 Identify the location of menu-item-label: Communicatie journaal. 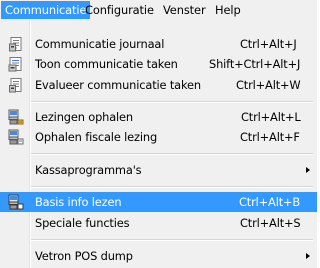
(100, 44).